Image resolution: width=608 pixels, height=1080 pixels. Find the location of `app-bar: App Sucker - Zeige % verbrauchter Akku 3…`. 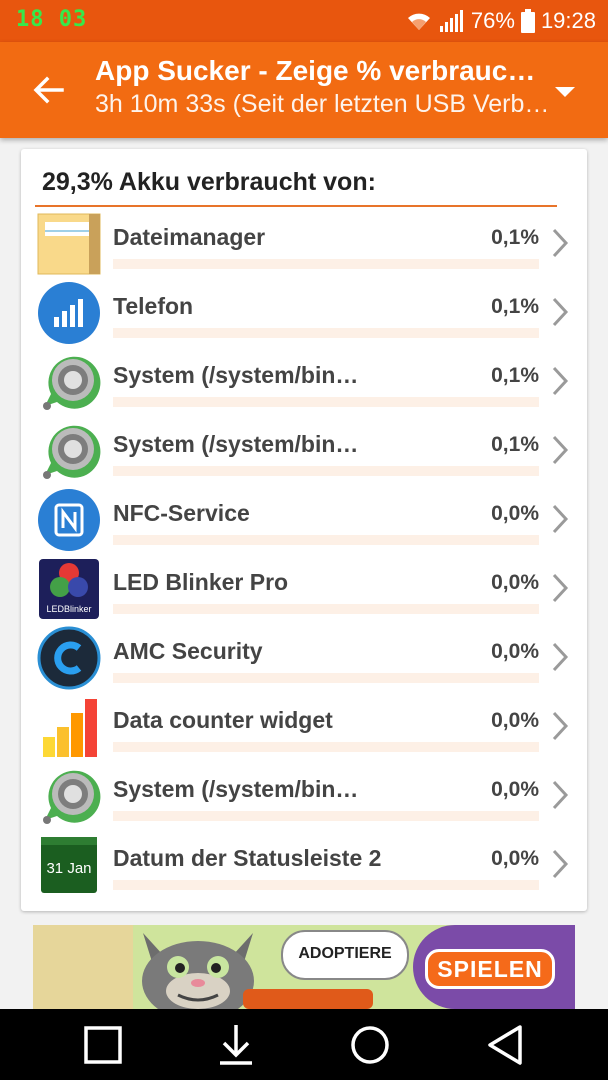

app-bar: App Sucker - Zeige % verbrauchter Akku 3… is located at coordinates (304, 90).